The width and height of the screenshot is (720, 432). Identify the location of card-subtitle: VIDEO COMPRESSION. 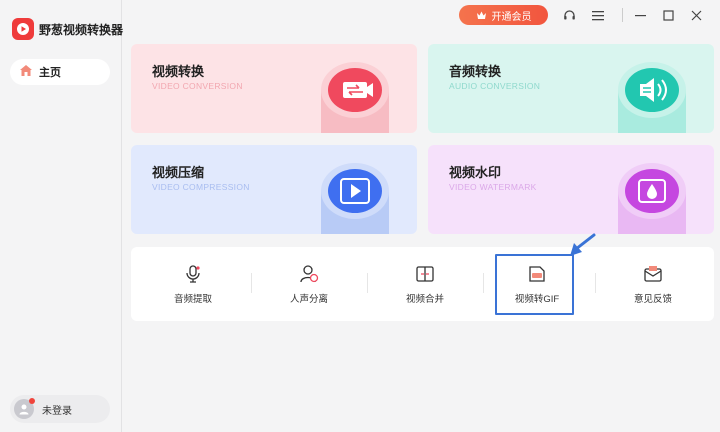
(201, 187).